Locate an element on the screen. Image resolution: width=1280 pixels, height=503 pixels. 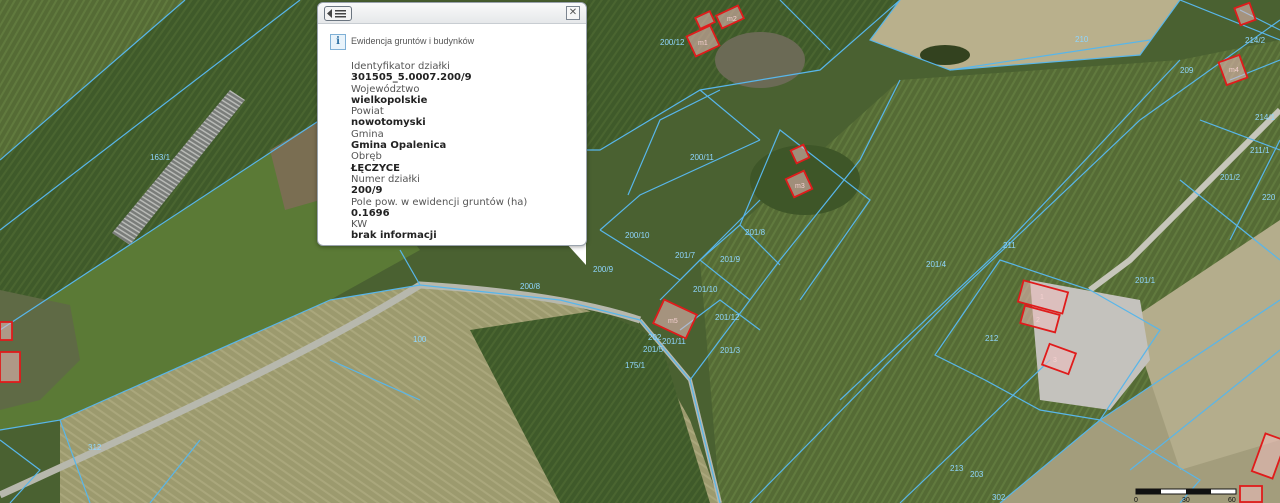
parcel-label: 213 is located at coordinates (957, 468).